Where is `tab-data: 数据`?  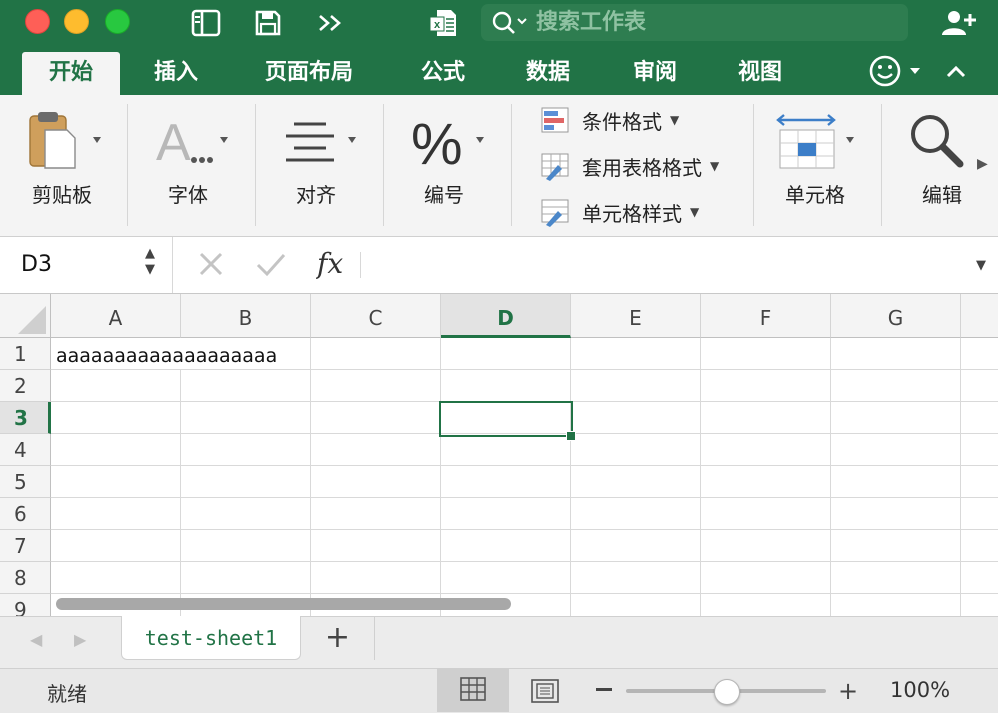 tab-data: 数据 is located at coordinates (548, 74).